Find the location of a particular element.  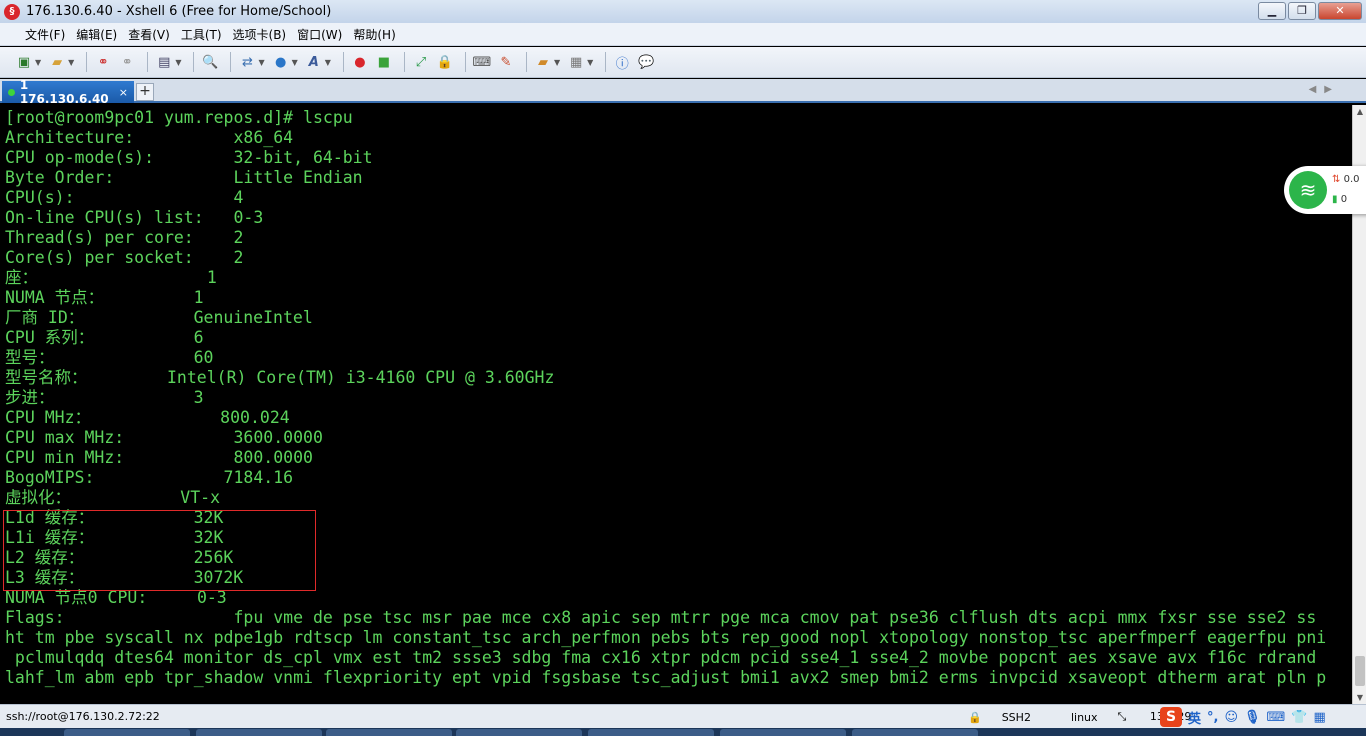

menu-tools: 工具(T) is located at coordinates (201, 34).